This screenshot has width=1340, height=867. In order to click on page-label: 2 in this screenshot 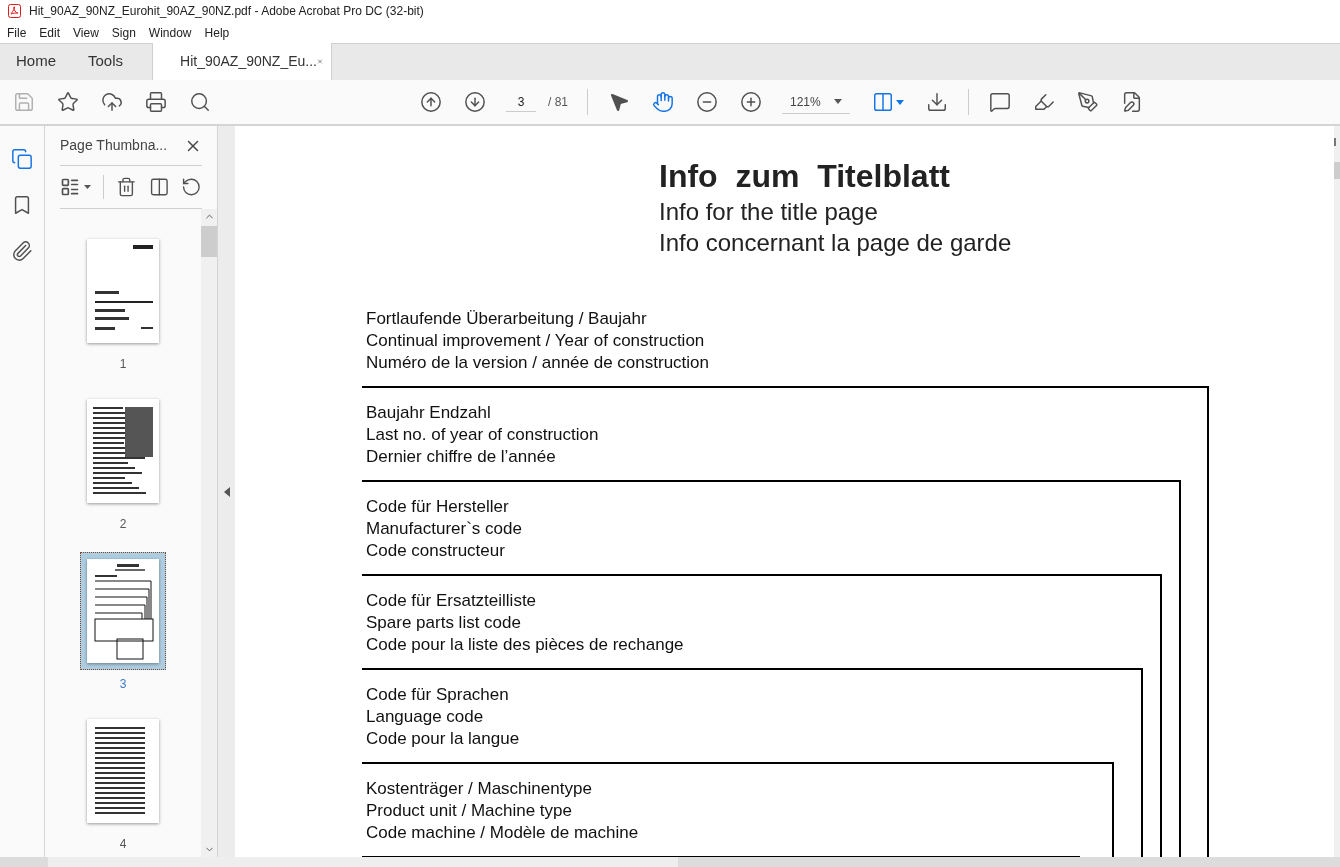, I will do `click(123, 524)`.